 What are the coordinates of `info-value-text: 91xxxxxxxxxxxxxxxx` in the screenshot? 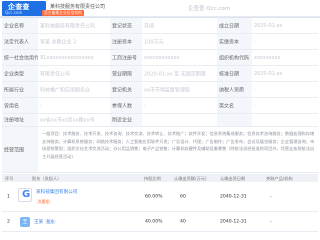 It's located at (67, 57).